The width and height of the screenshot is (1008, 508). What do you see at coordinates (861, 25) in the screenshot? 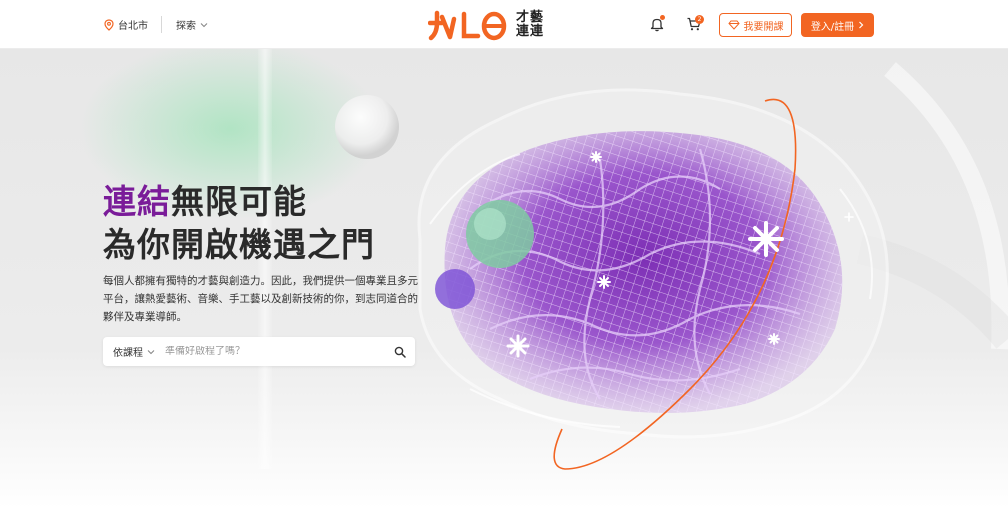
I see `chevron-right-icon` at bounding box center [861, 25].